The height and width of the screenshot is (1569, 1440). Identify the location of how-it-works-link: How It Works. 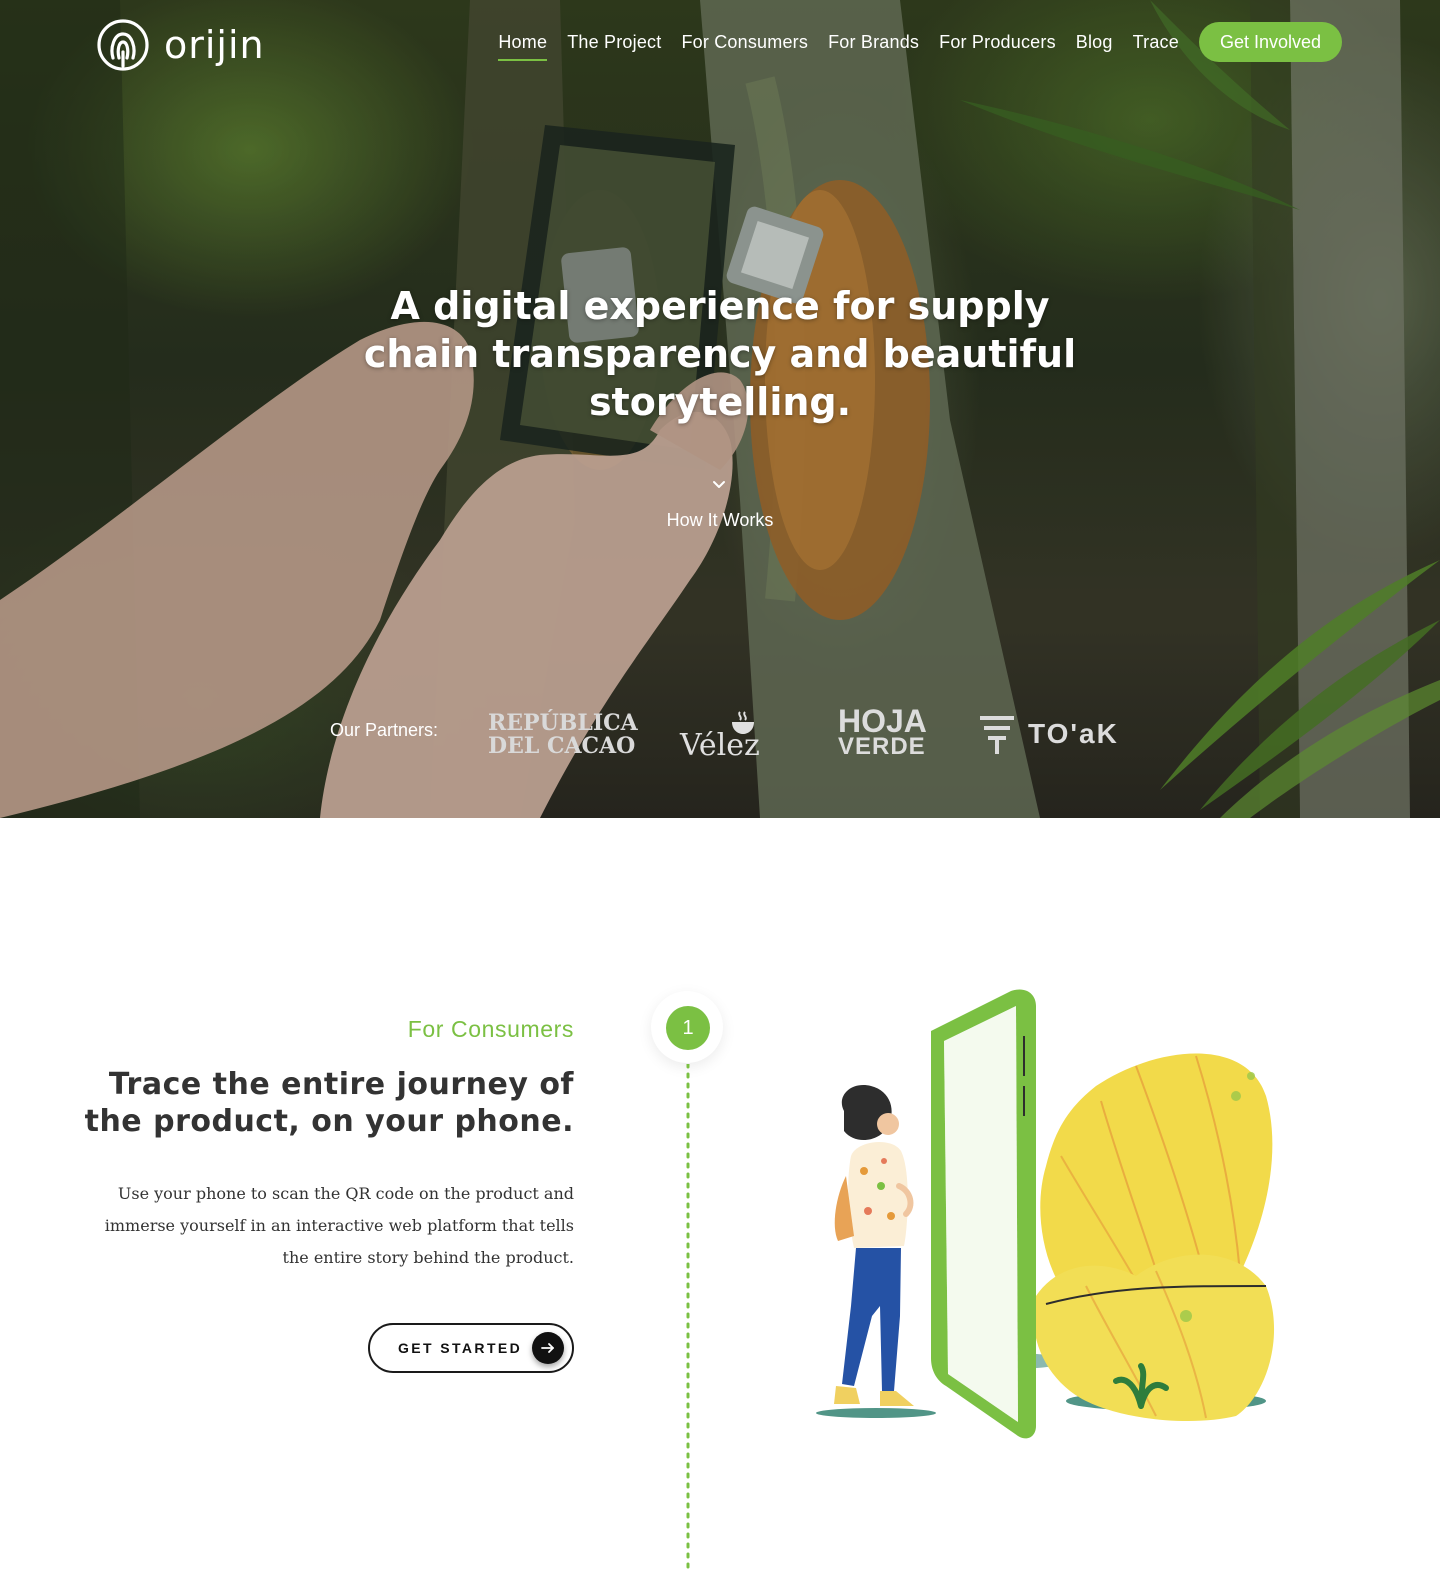
(720, 520).